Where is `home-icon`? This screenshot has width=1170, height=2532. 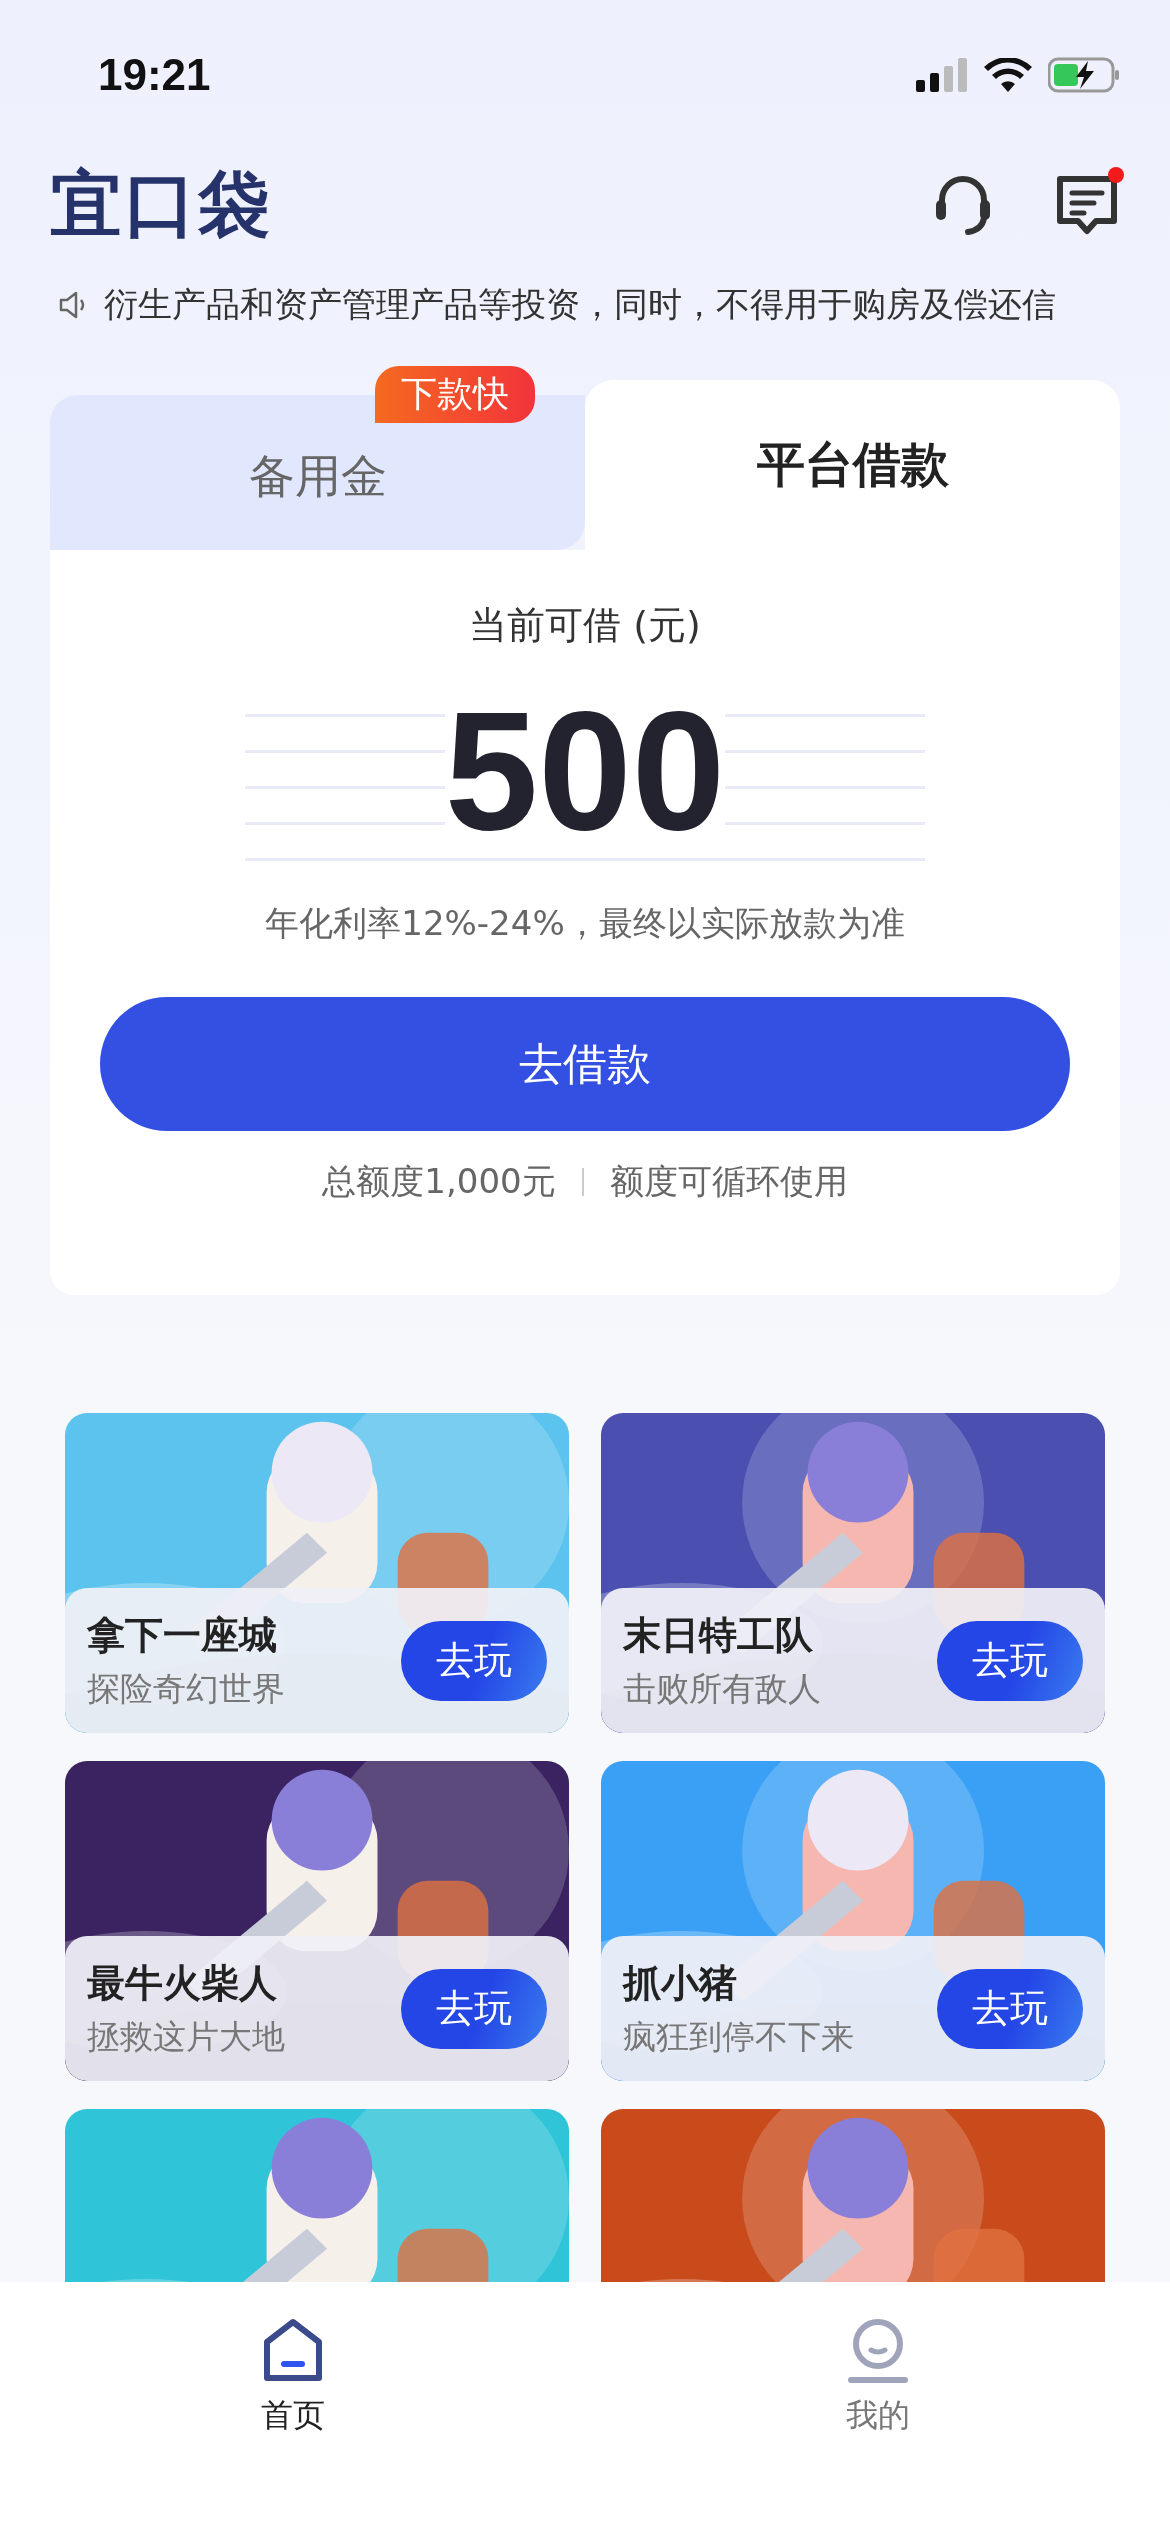
home-icon is located at coordinates (292, 2351).